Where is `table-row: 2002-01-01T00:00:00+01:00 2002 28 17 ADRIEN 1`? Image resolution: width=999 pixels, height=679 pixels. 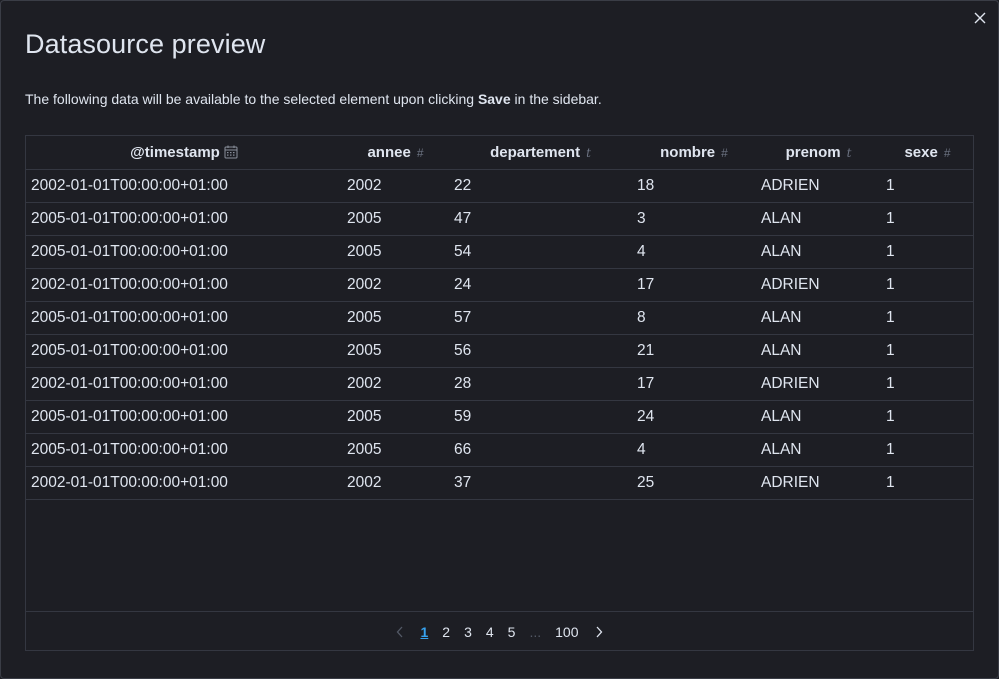
table-row: 2002-01-01T00:00:00+01:00 2002 28 17 ADRIEN 1 is located at coordinates (500, 384).